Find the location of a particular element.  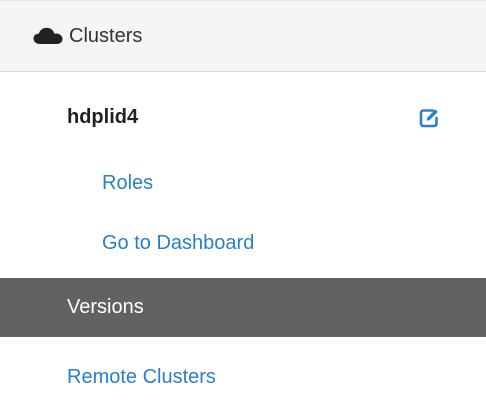

remote-clusters-nav-item: Remote Clusters is located at coordinates (243, 377).